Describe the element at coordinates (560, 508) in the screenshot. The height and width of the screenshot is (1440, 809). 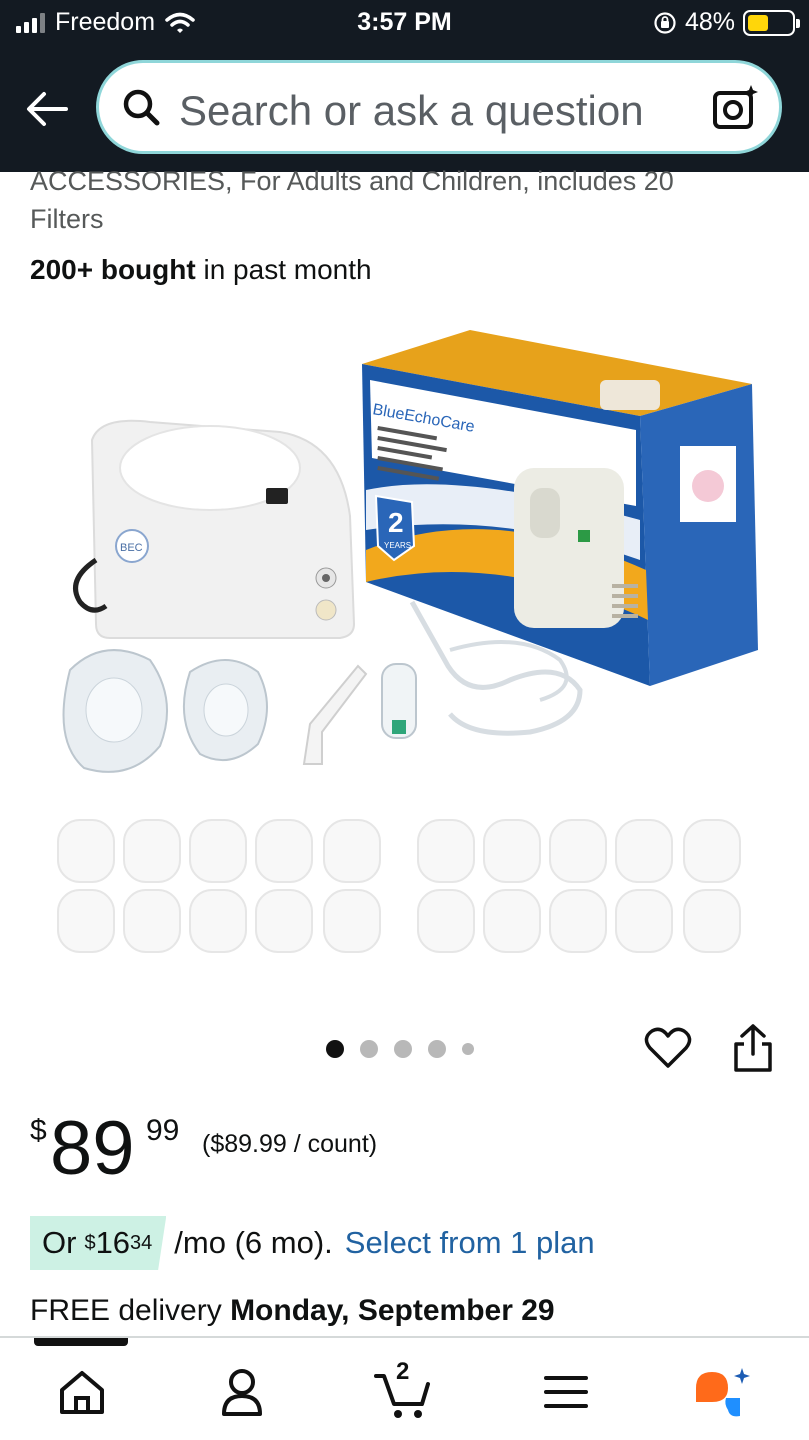
I see `product-box: BlueEchoCare 2 YEARS` at that location.